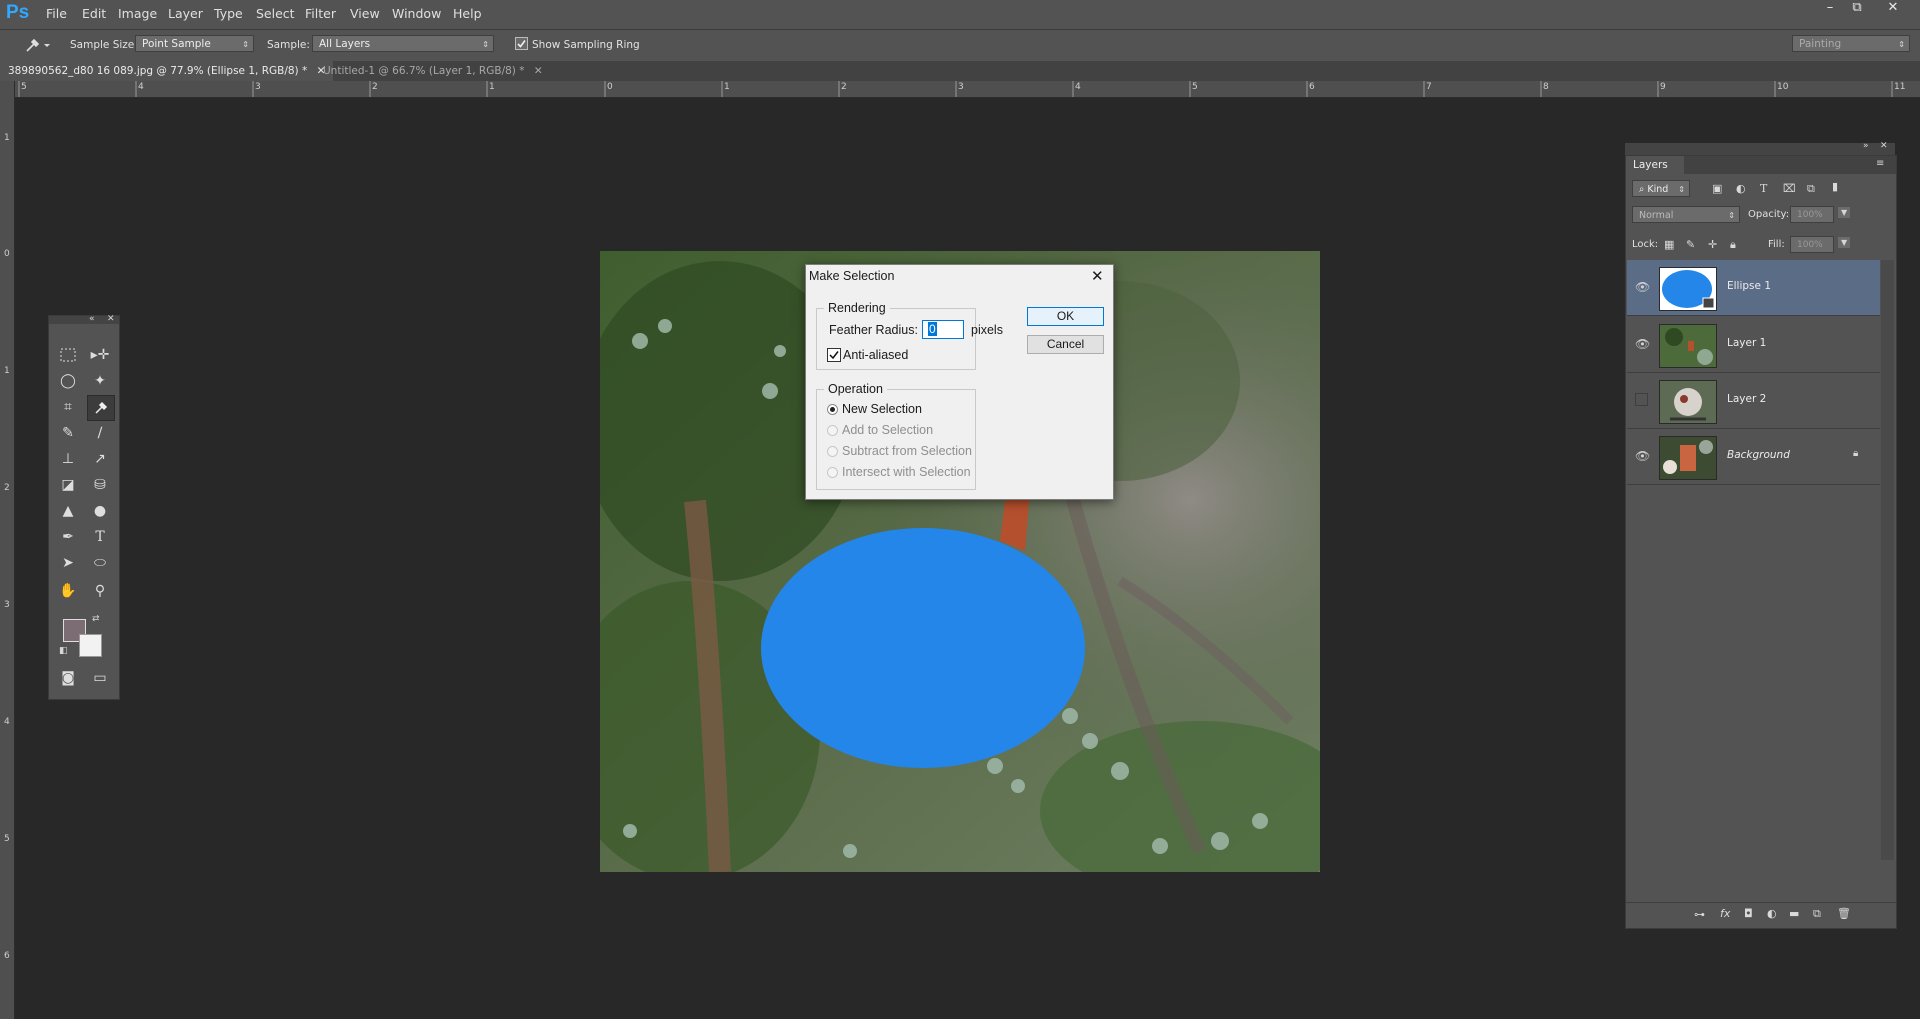 Image resolution: width=1920 pixels, height=1019 pixels. Describe the element at coordinates (1760, 148) in the screenshot. I see `panel-dock-header: » ✕` at that location.